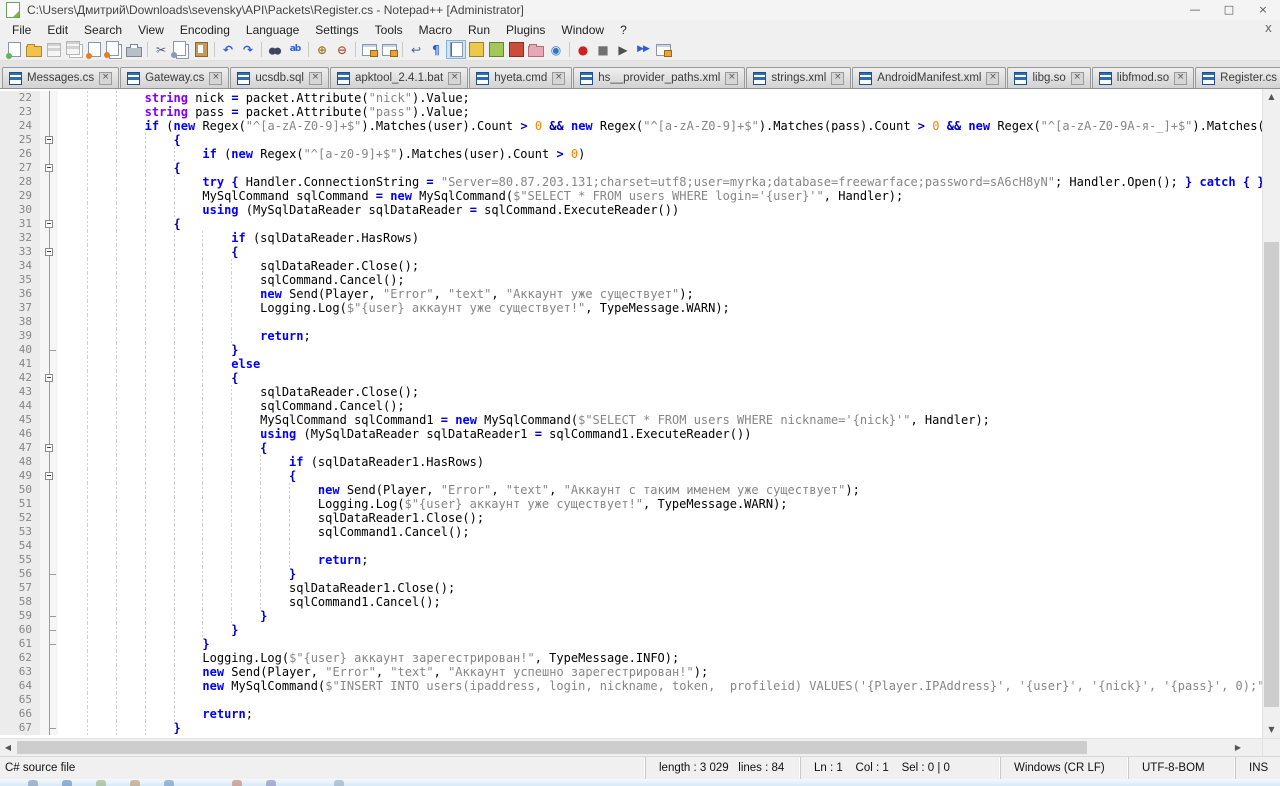 This screenshot has width=1280, height=786. I want to click on tab-libfmod.so: libfmod.so ×, so click(1143, 77).